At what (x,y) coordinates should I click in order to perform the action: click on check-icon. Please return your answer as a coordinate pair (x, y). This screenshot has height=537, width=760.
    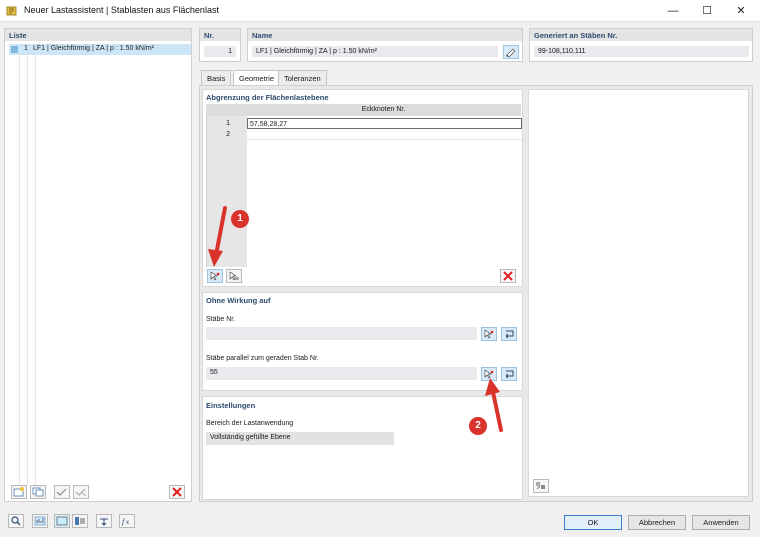
    Looking at the image, I should click on (61, 492).